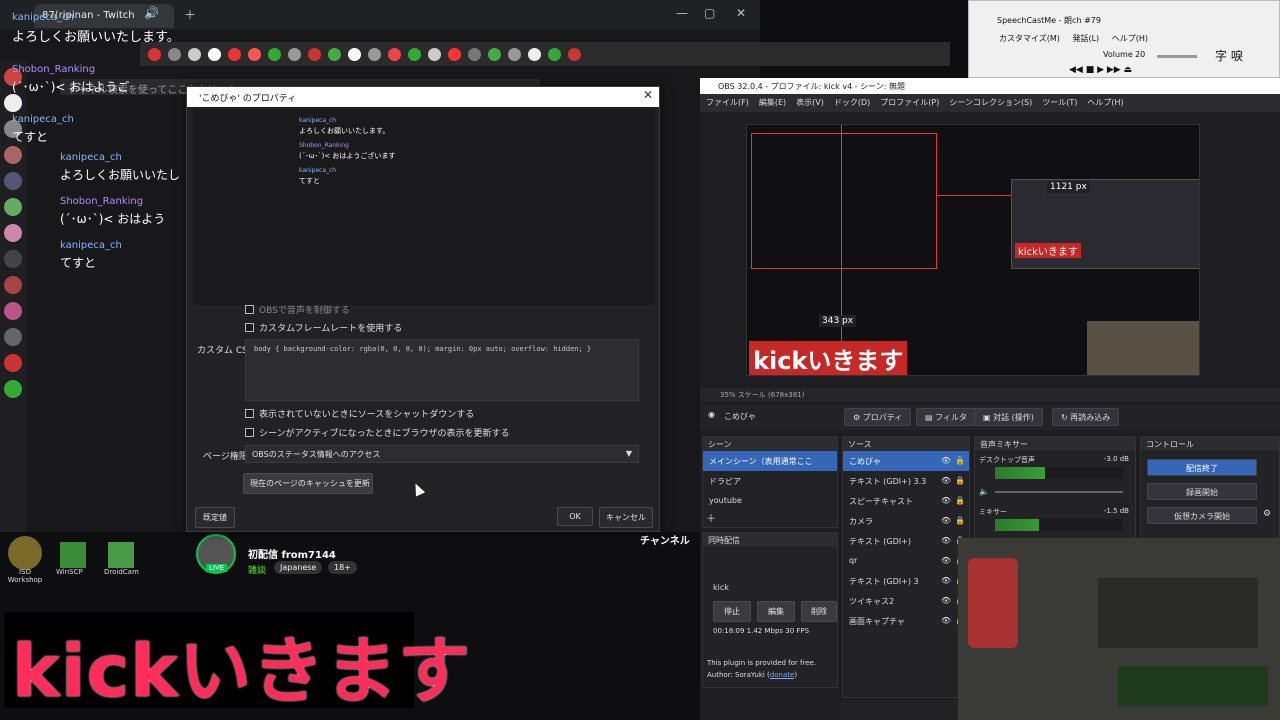 Image resolution: width=1280 pixels, height=720 pixels. Describe the element at coordinates (770, 461) in the screenshot. I see `scene-item: メインシーン（表用通常ここ` at that location.